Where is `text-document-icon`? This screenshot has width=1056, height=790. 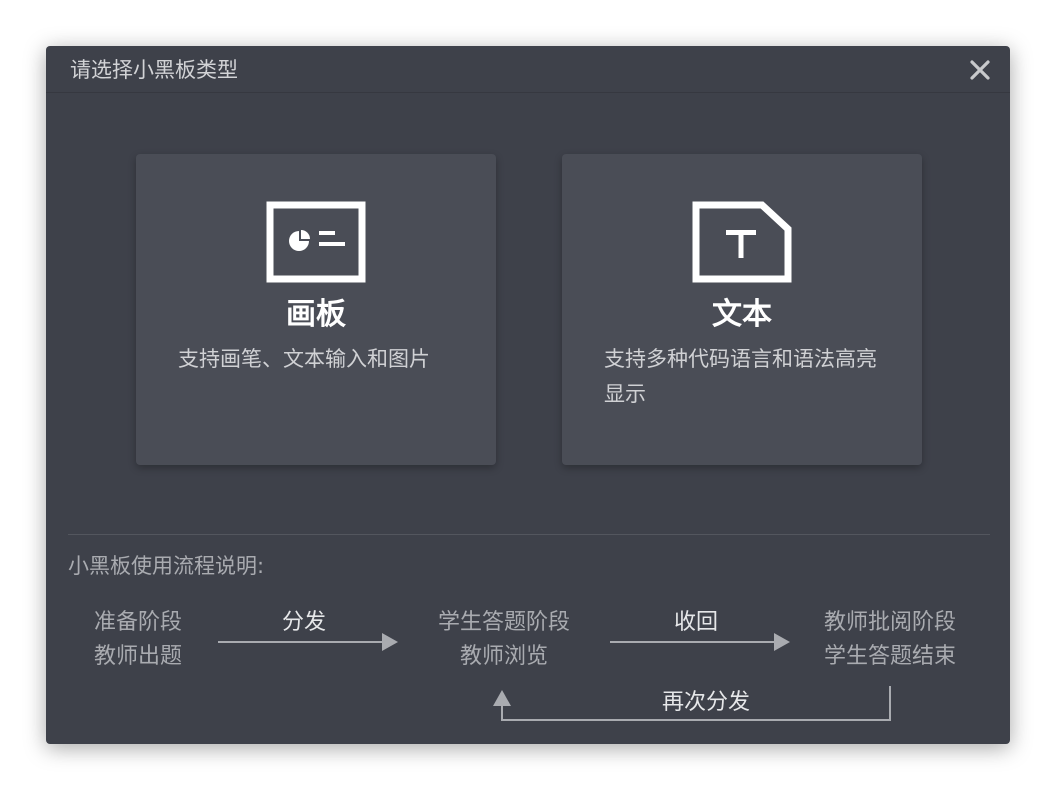
text-document-icon is located at coordinates (742, 242).